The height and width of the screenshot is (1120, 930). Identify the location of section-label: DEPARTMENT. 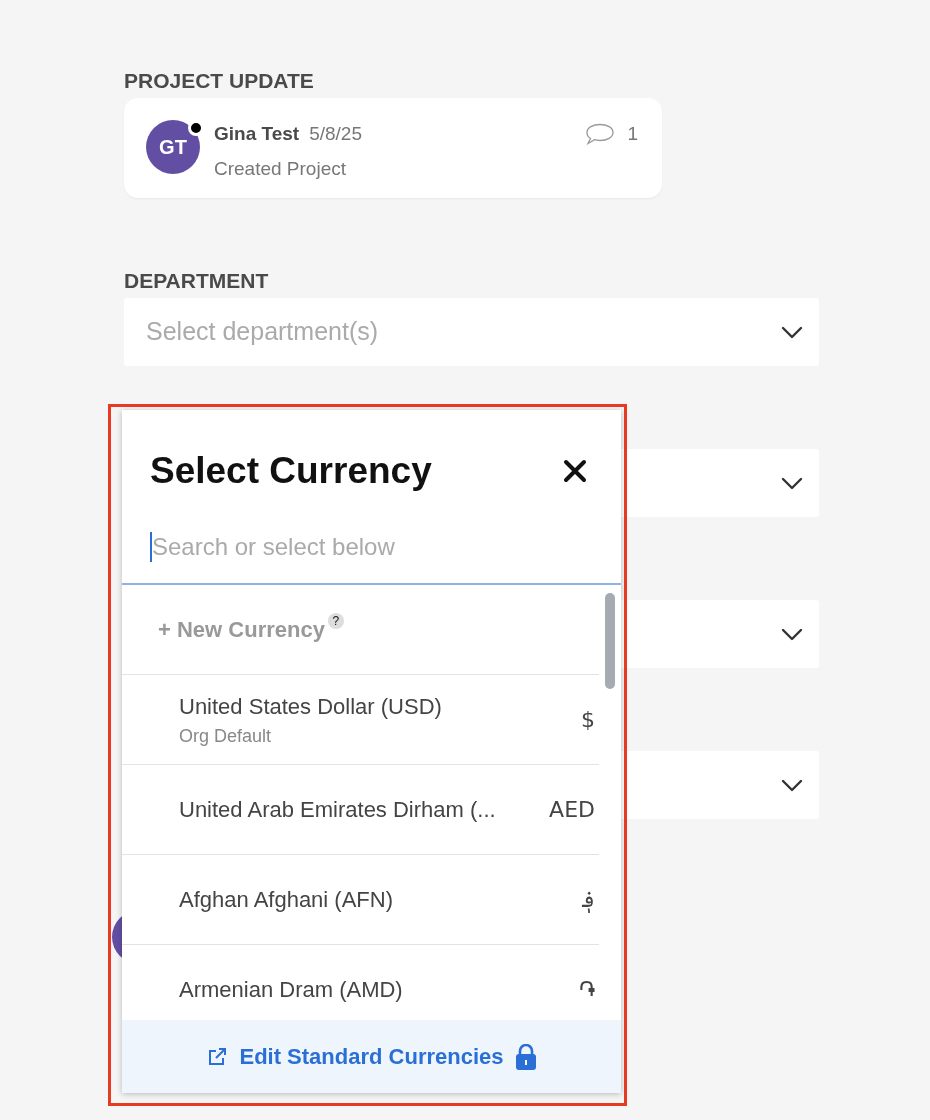
(197, 281).